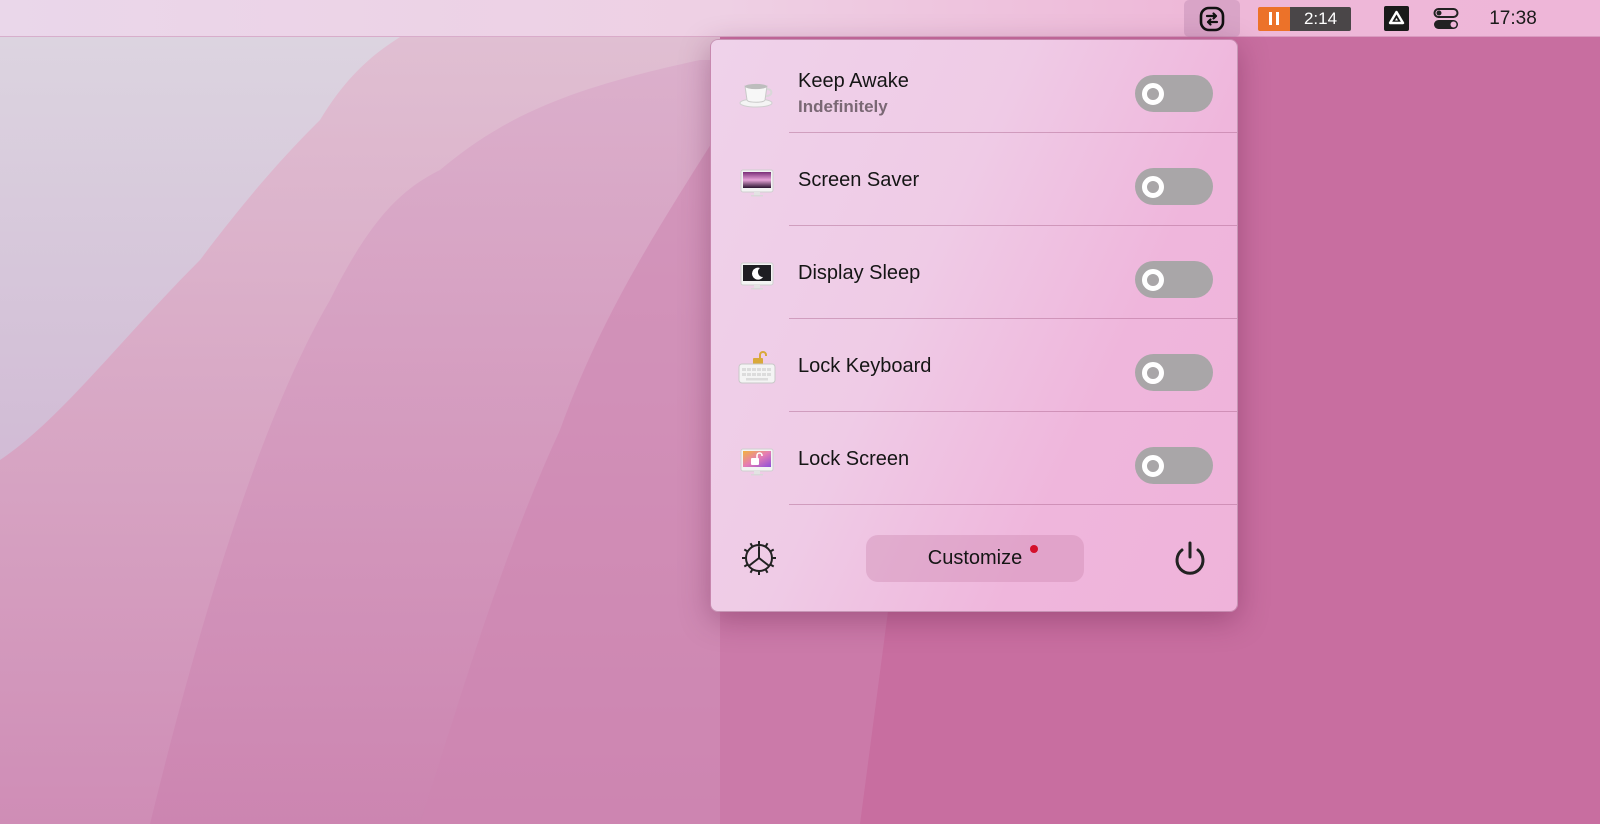 The width and height of the screenshot is (1600, 824). Describe the element at coordinates (1174, 186) in the screenshot. I see `screen-saver-toggle` at that location.